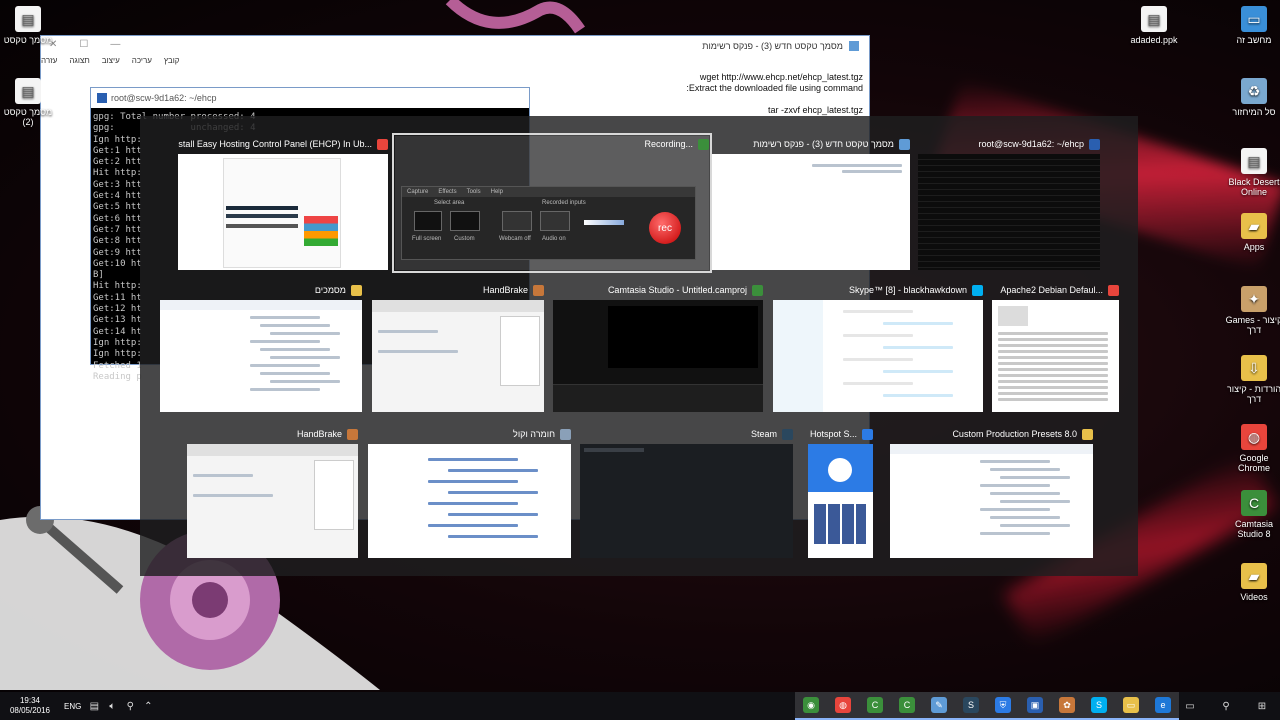  What do you see at coordinates (148, 706) in the screenshot?
I see `chevron-up-icon: ⌃` at bounding box center [148, 706].